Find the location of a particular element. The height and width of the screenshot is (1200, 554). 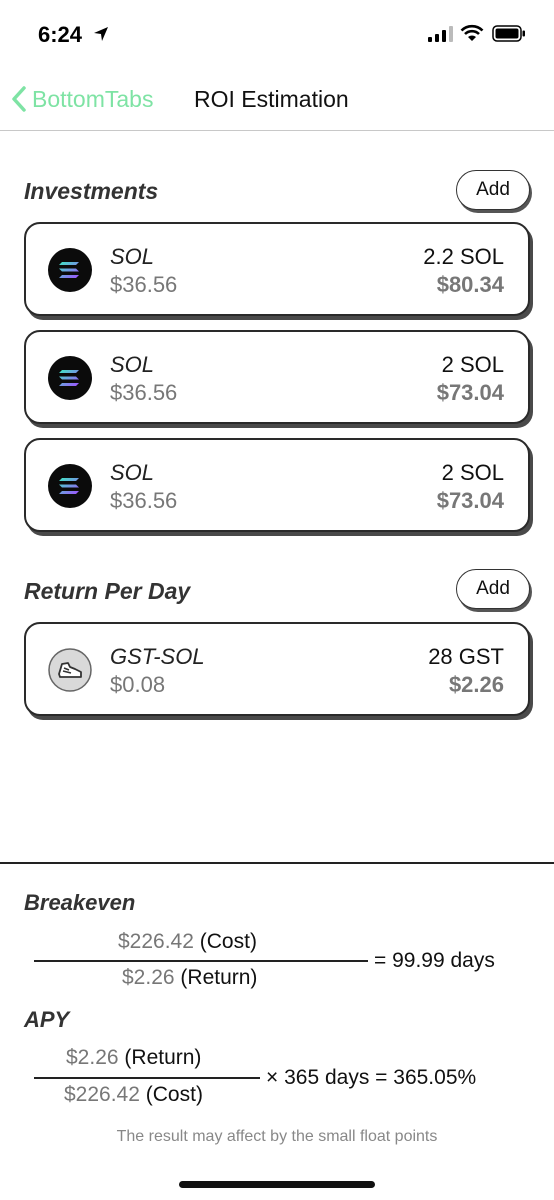

back-button: BottomTabs is located at coordinates (81, 99).